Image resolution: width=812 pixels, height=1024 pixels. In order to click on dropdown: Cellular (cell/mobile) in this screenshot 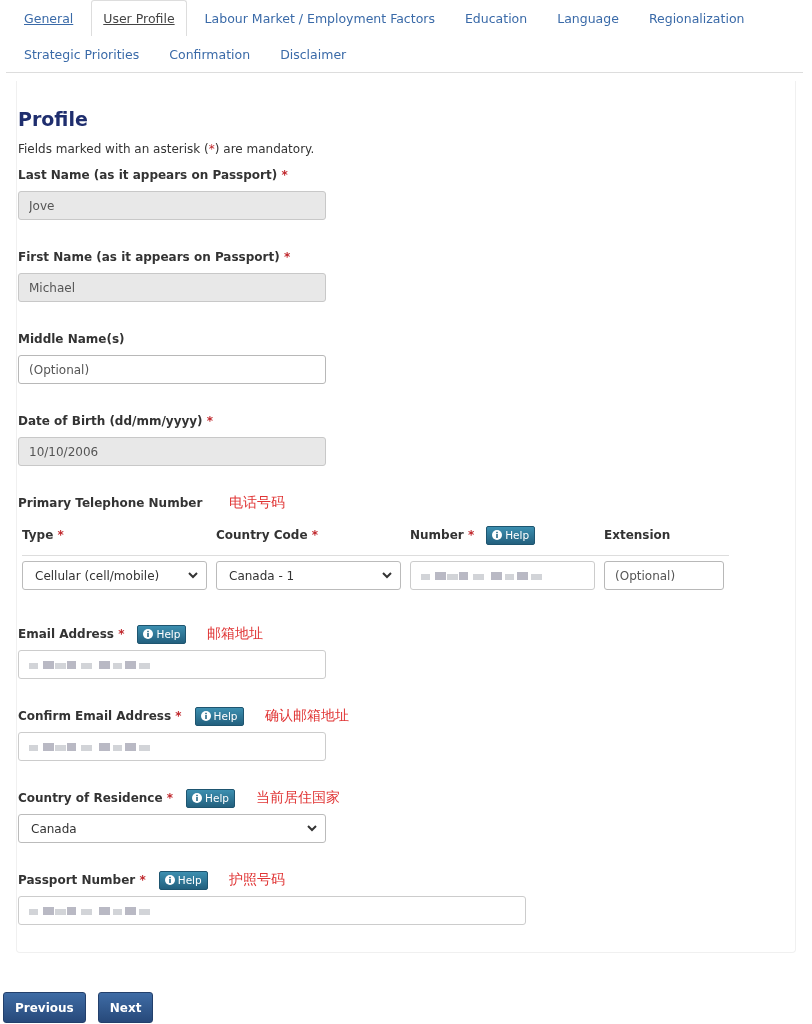, I will do `click(114, 575)`.